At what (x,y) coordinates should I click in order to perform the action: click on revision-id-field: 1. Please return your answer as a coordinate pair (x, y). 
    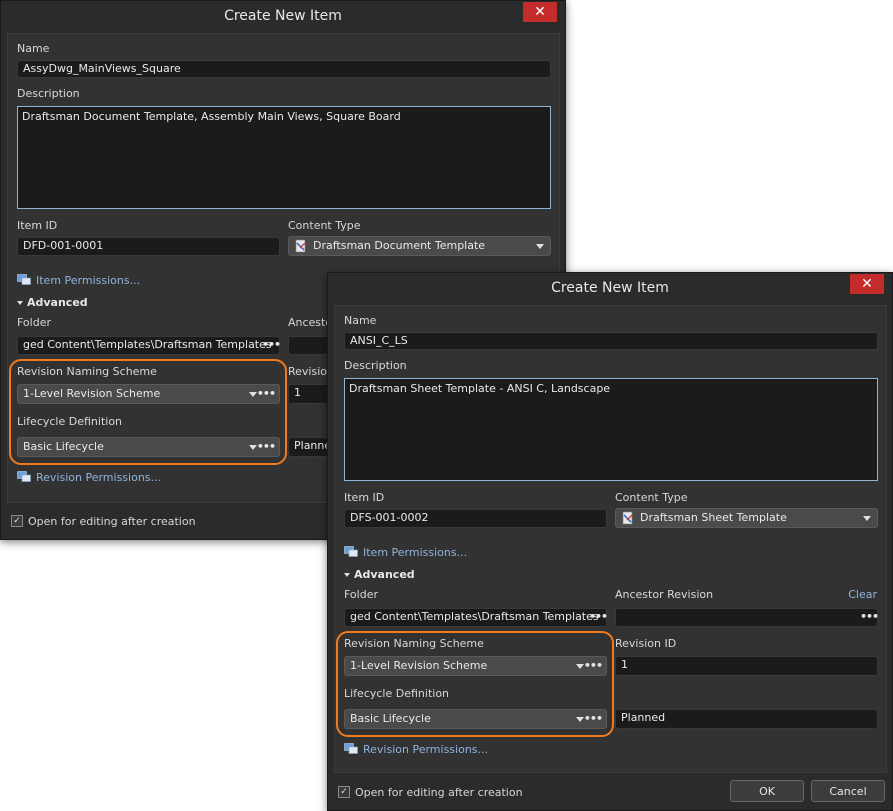
    Looking at the image, I should click on (746, 666).